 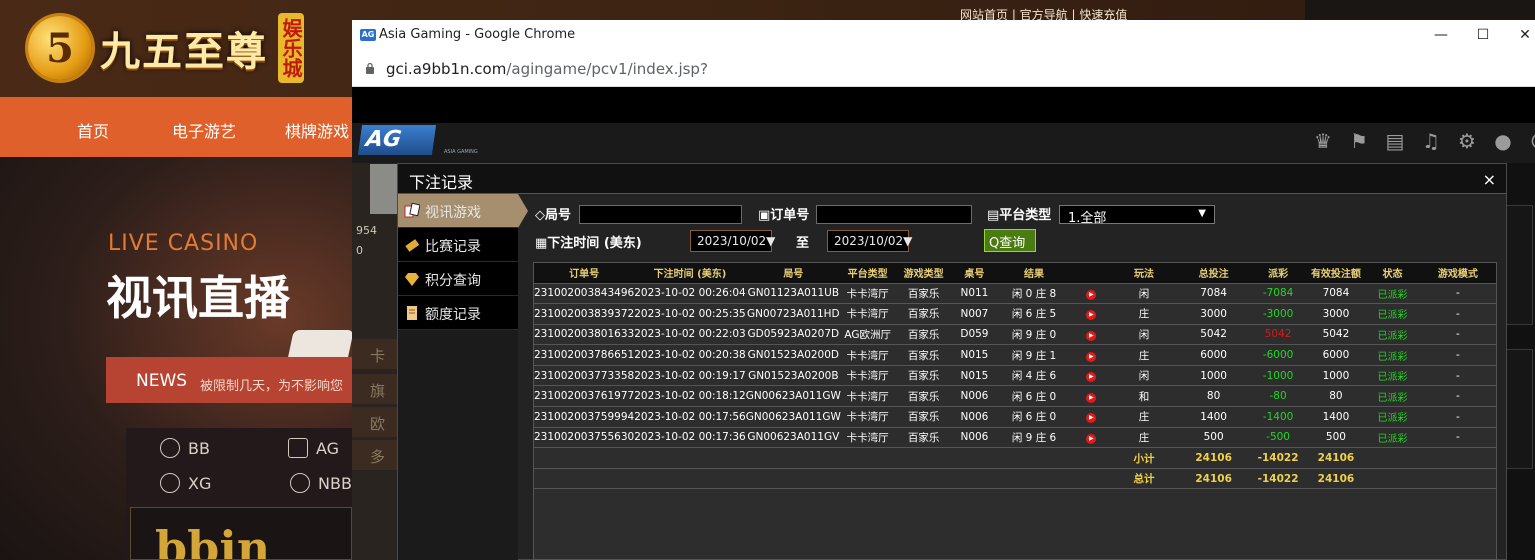 I want to click on menu-item-live-games: 视讯游戏, so click(x=463, y=211).